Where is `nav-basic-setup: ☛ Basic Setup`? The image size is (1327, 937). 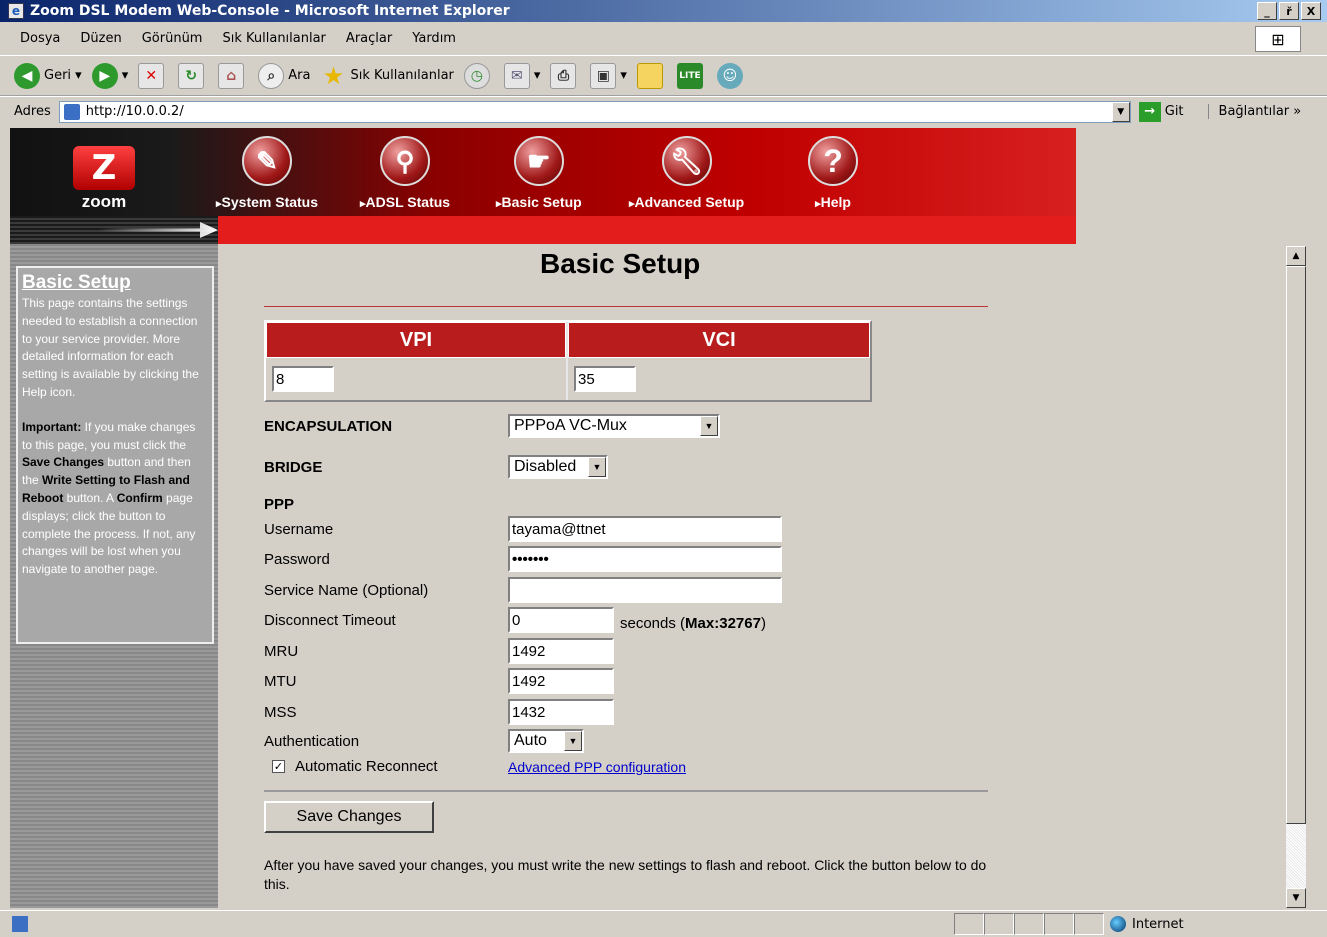 nav-basic-setup: ☛ Basic Setup is located at coordinates (539, 173).